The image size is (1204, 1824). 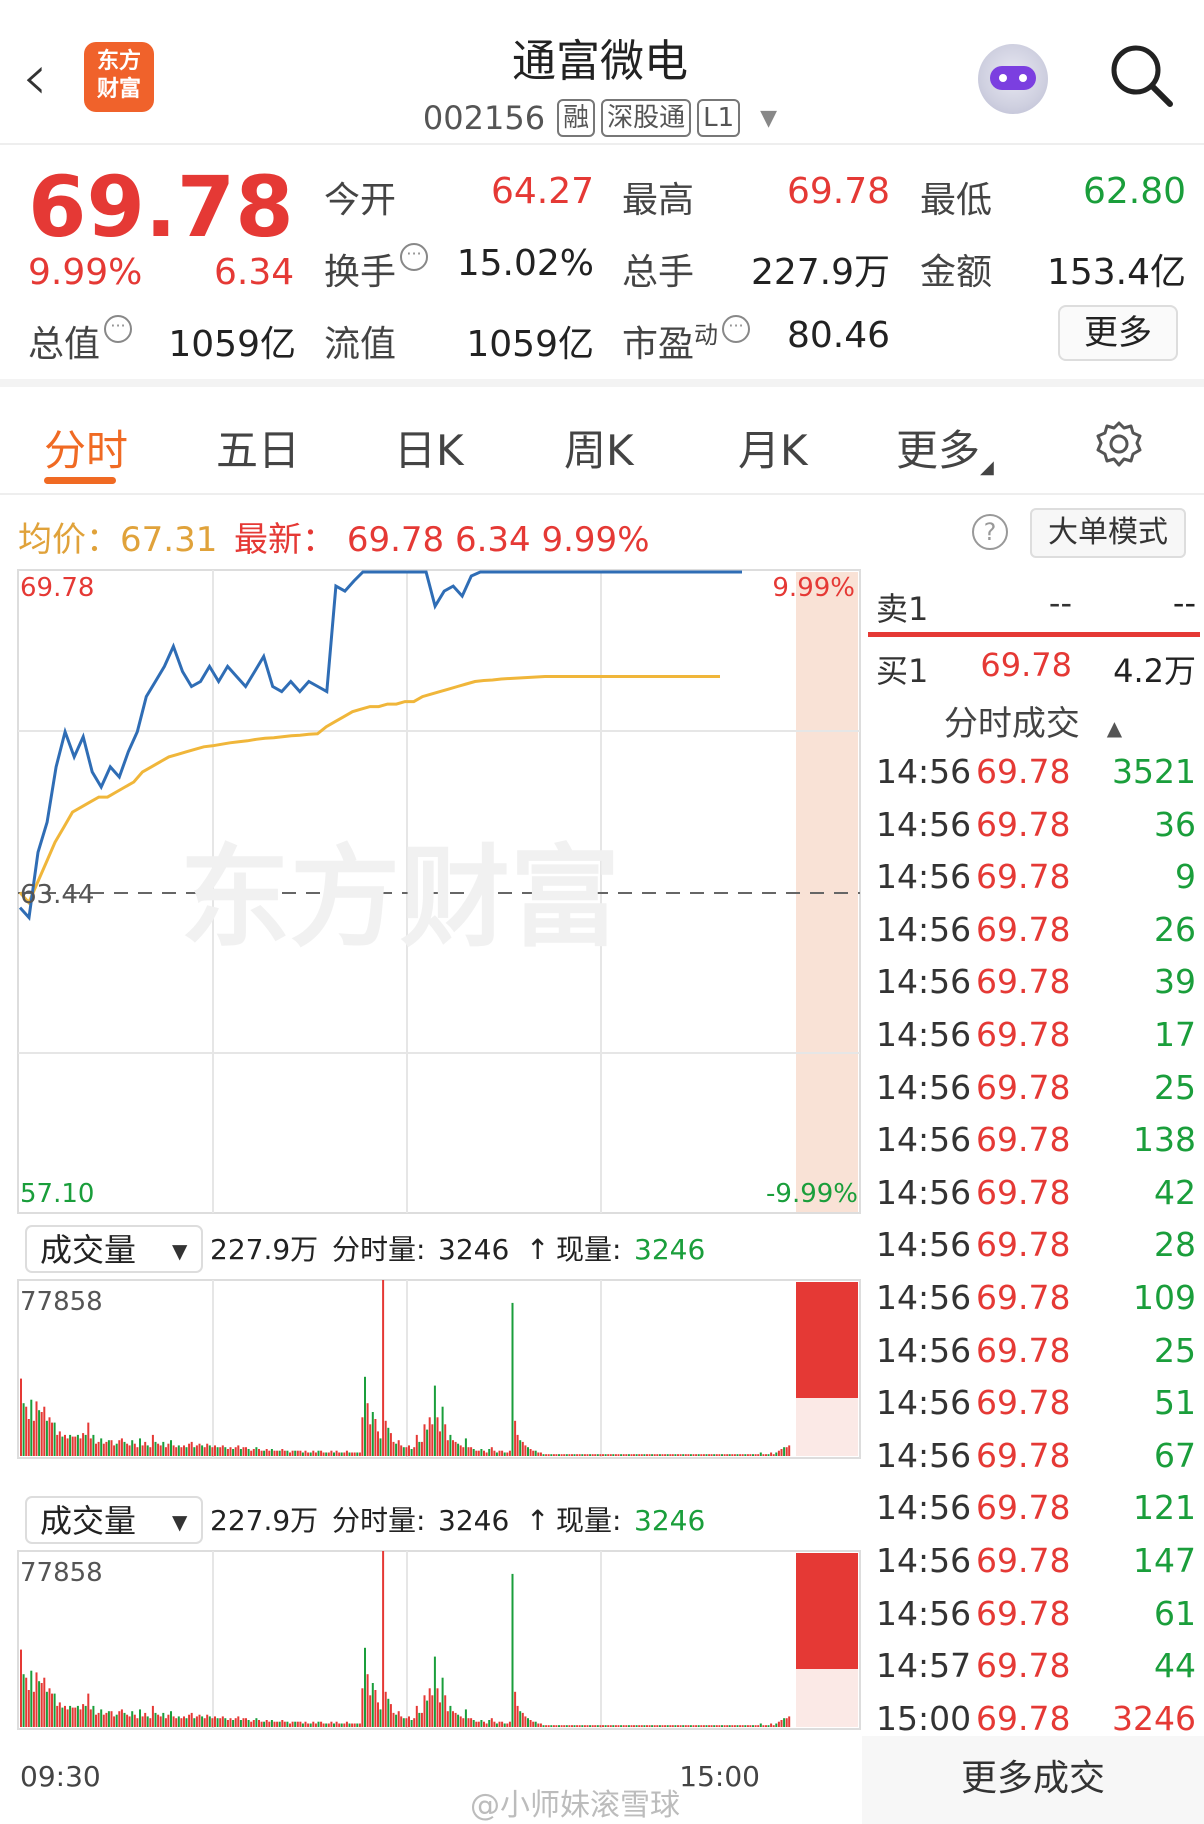 What do you see at coordinates (360, 344) in the screenshot?
I see `float-cap-label: 流值` at bounding box center [360, 344].